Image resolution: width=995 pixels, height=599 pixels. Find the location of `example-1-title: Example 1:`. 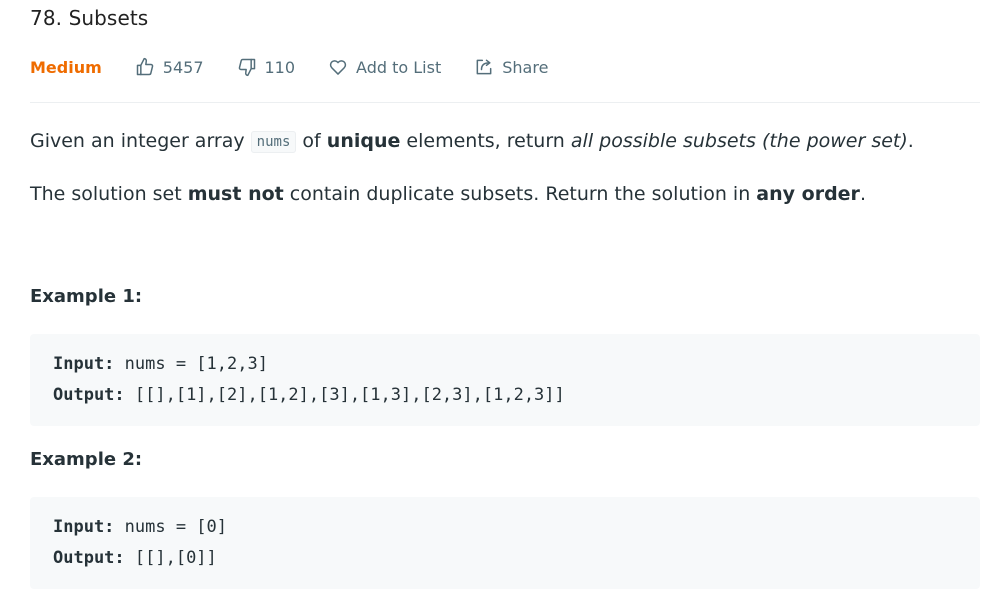

example-1-title: Example 1: is located at coordinates (86, 296).